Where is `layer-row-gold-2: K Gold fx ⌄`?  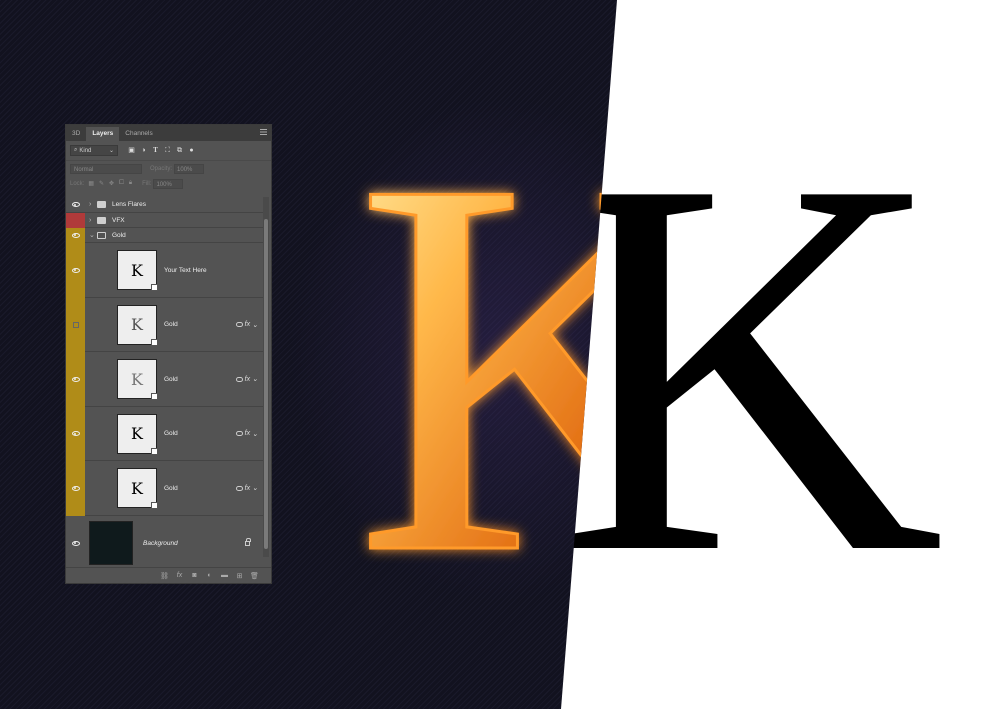
layer-row-gold-2: K Gold fx ⌄ is located at coordinates (165, 379).